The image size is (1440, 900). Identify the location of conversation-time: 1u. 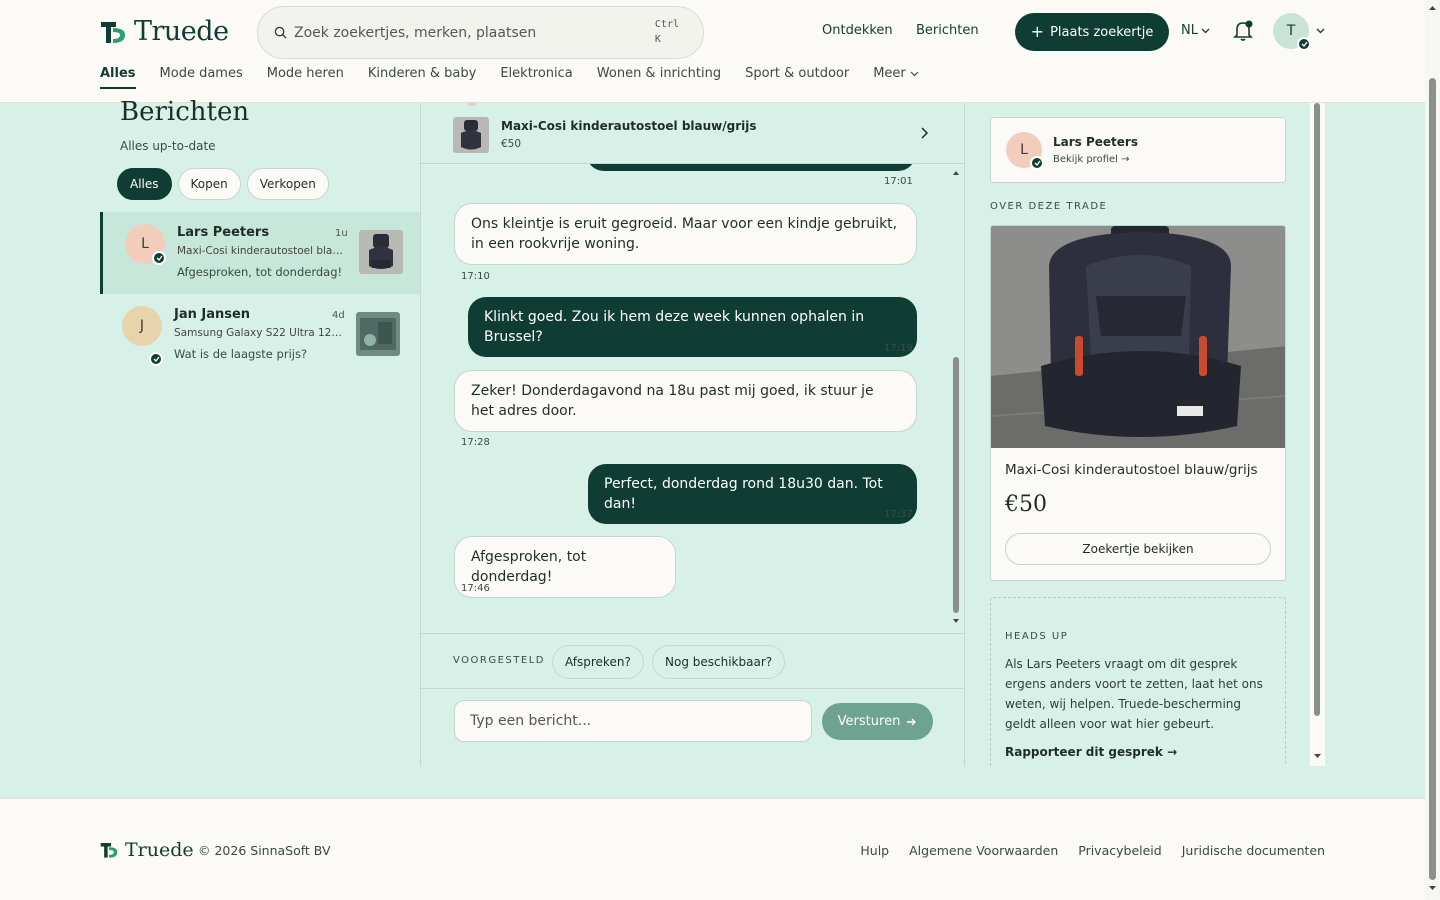
(341, 233).